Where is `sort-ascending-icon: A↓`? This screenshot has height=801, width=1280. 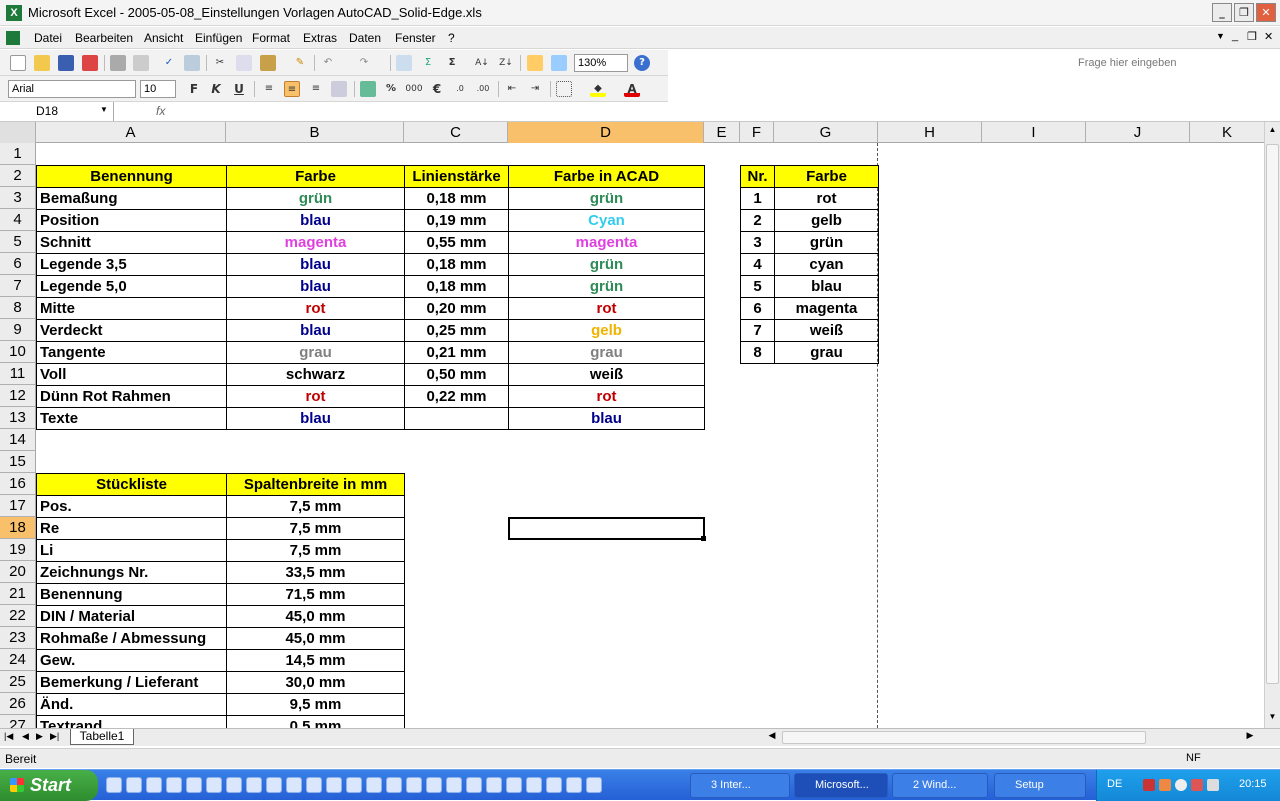 sort-ascending-icon: A↓ is located at coordinates (482, 63).